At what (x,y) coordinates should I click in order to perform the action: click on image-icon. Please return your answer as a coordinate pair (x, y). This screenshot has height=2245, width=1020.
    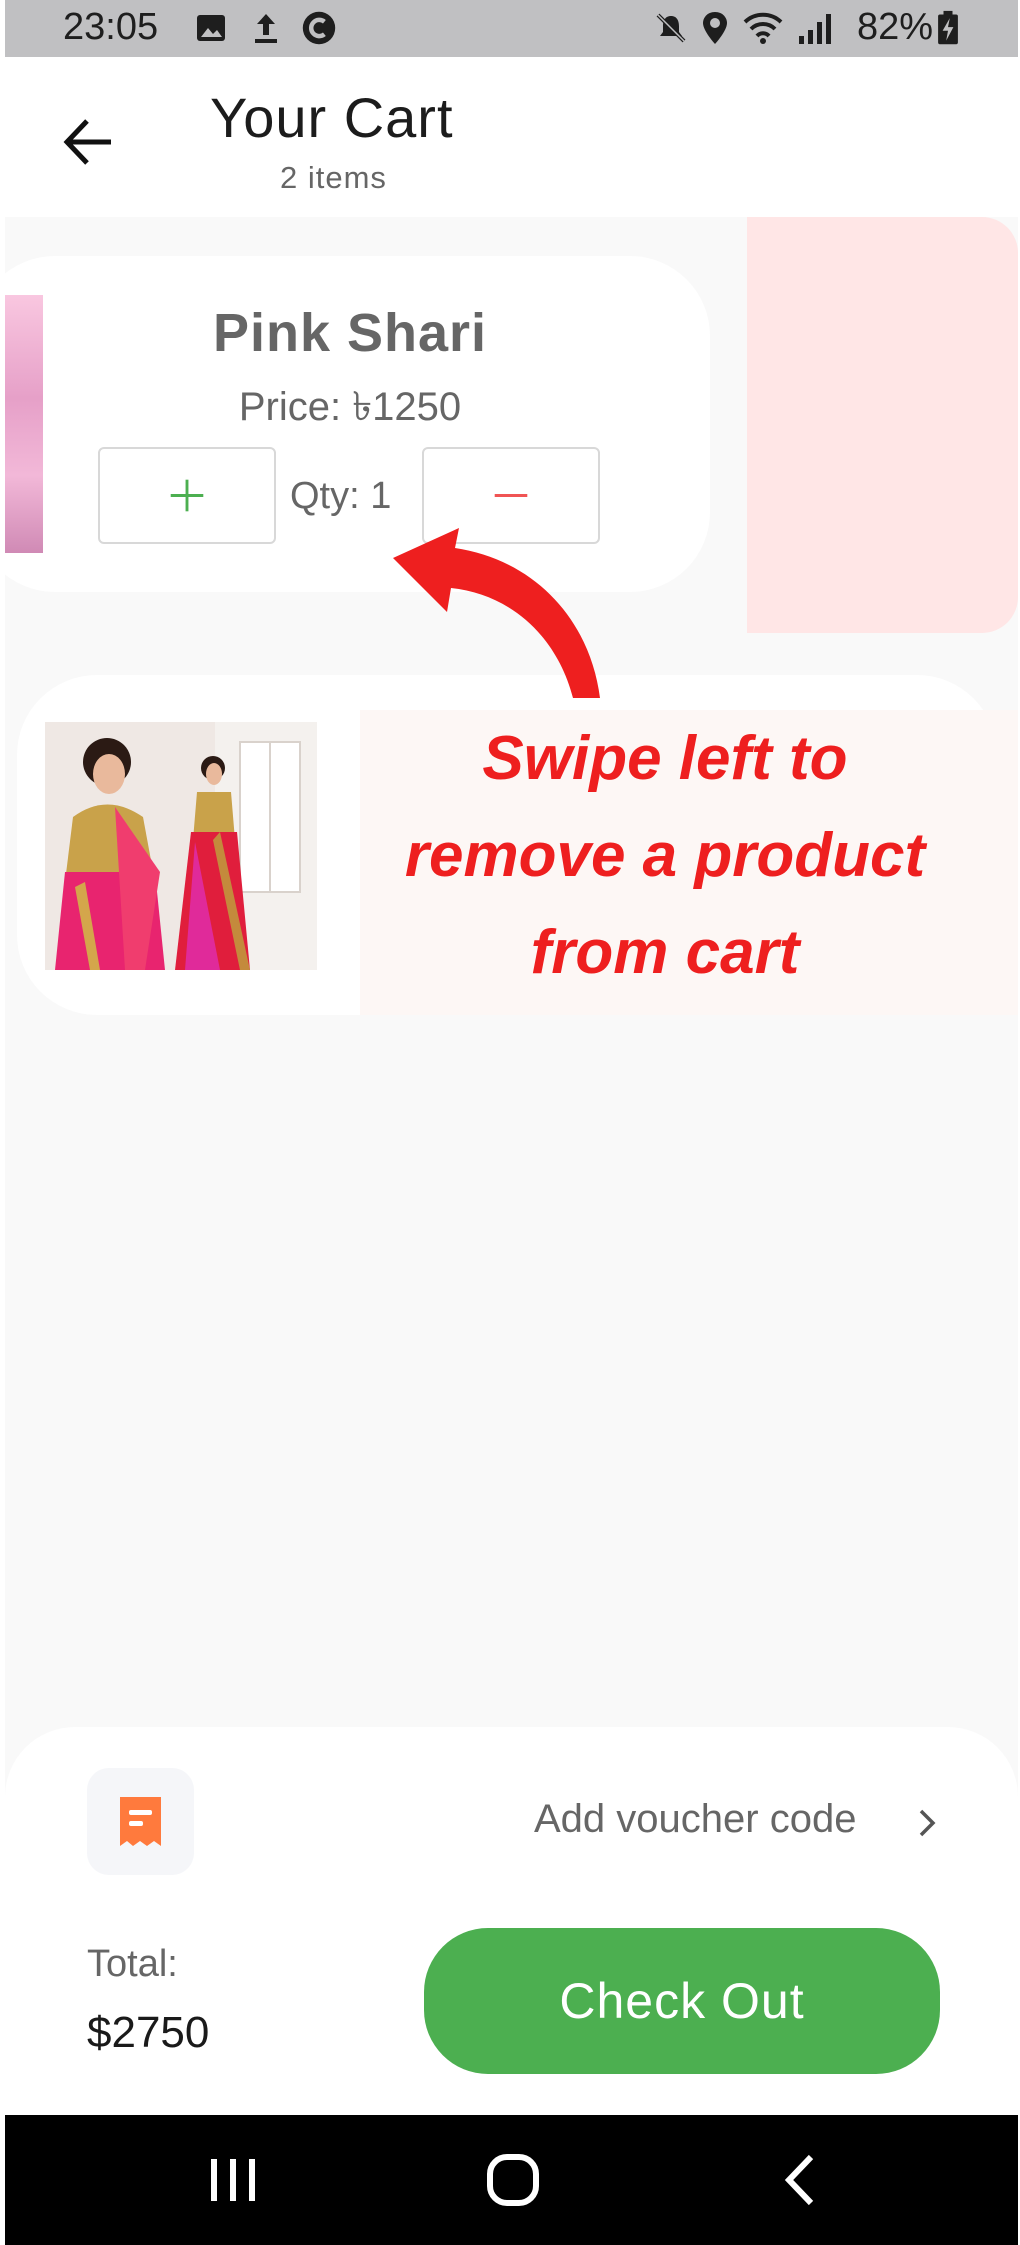
    Looking at the image, I should click on (211, 28).